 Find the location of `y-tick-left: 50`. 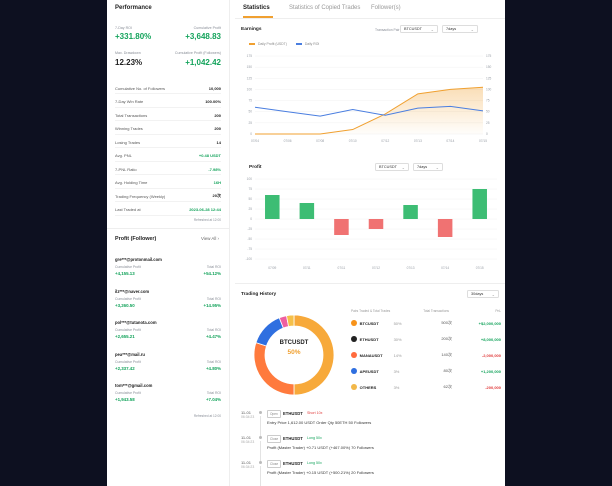

y-tick-left: 50 is located at coordinates (250, 112).